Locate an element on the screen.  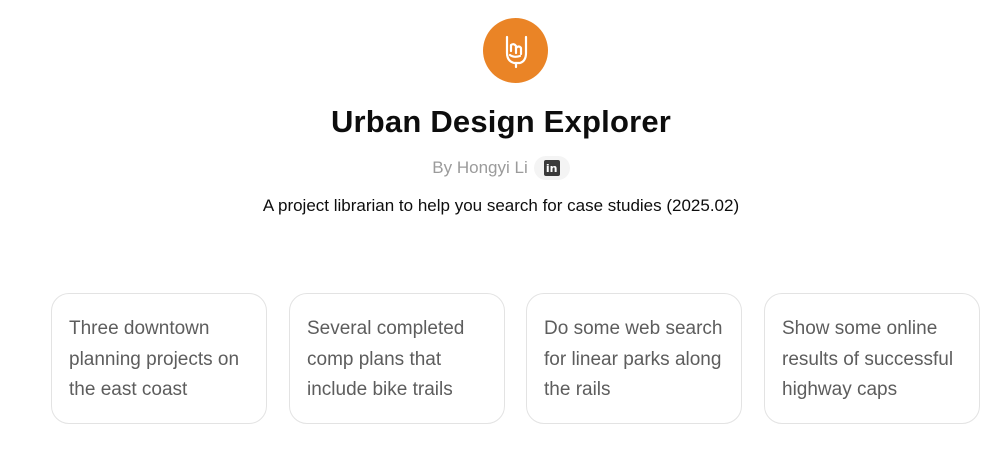
rock-hand-icon is located at coordinates (516, 51).